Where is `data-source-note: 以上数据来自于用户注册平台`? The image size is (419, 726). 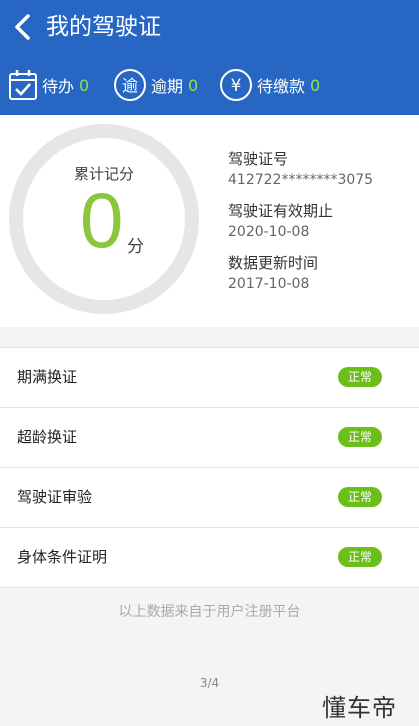
data-source-note: 以上数据来自于用户注册平台 is located at coordinates (209, 612).